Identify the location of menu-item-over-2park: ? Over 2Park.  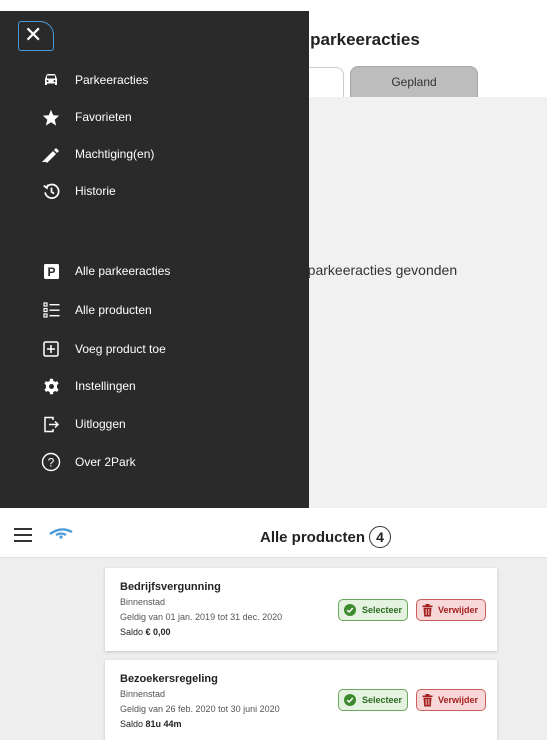
(88, 462).